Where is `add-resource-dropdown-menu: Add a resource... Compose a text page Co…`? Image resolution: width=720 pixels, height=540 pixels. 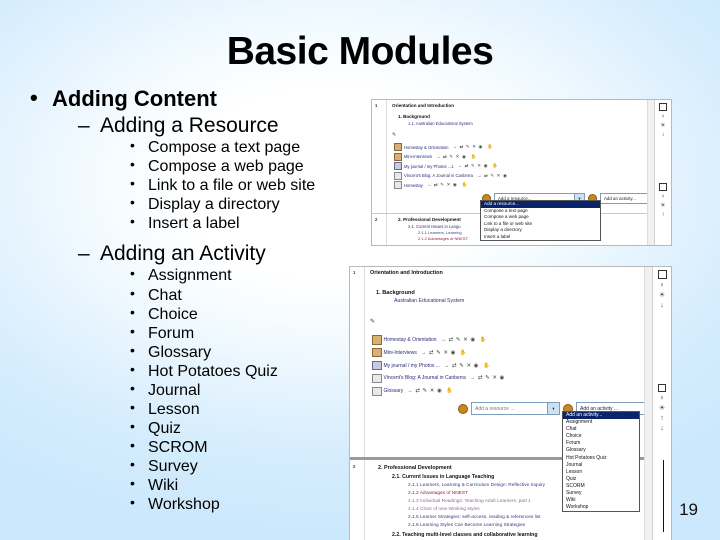
add-resource-dropdown-menu: Add a resource... Compose a text page Co… is located at coordinates (540, 221).